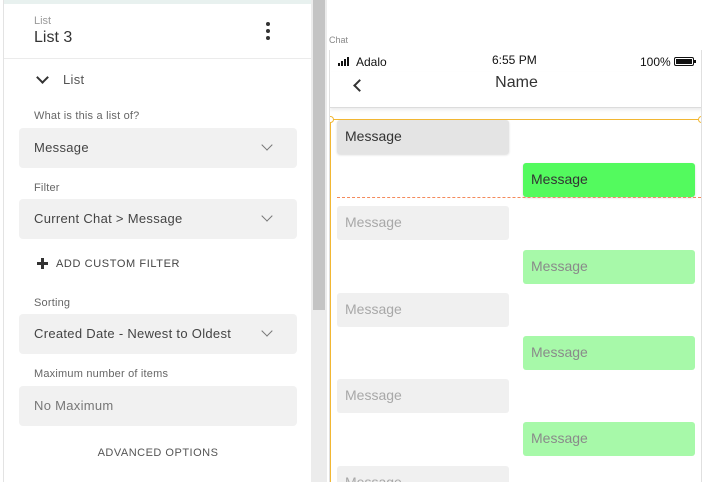  I want to click on sorting-dropdown: Created Date - Newest to Oldest, so click(158, 334).